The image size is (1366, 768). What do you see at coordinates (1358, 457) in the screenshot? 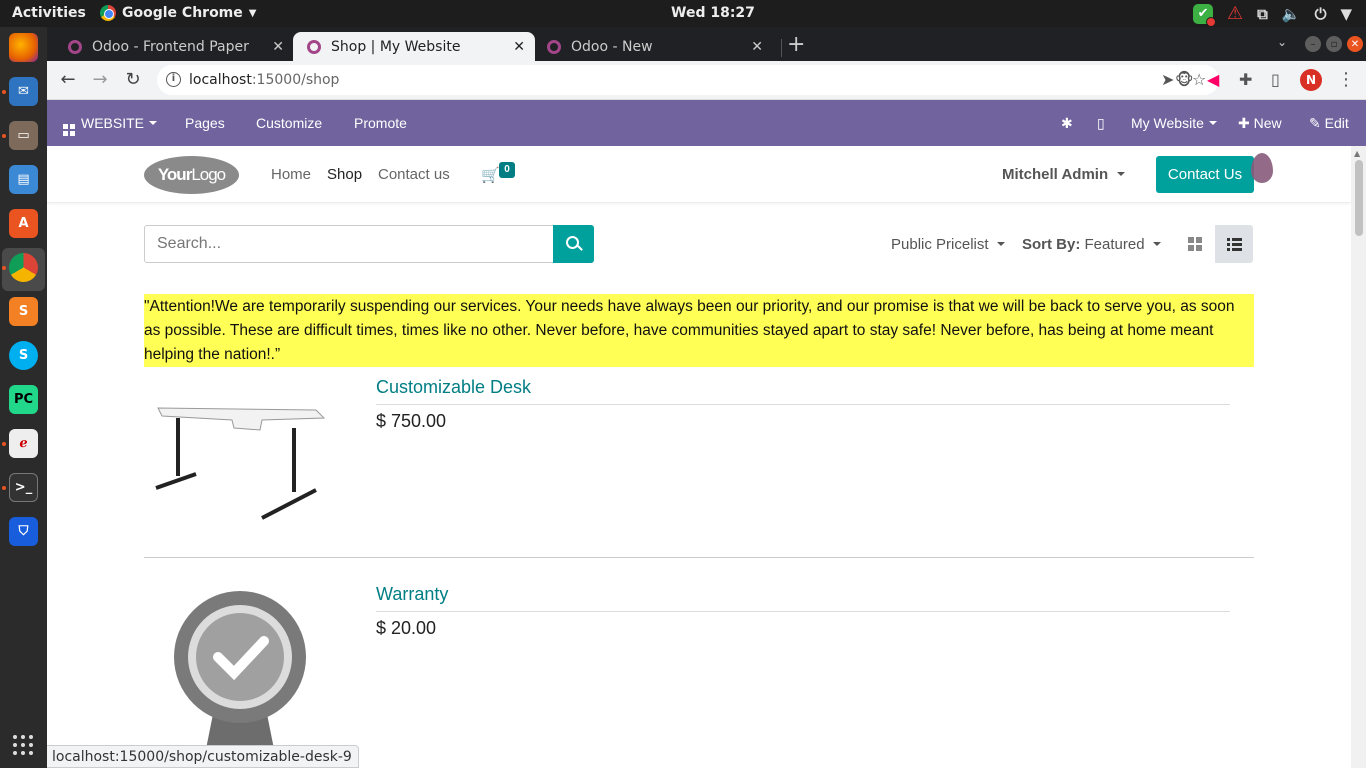
I see `page-scrollbar: ▲` at bounding box center [1358, 457].